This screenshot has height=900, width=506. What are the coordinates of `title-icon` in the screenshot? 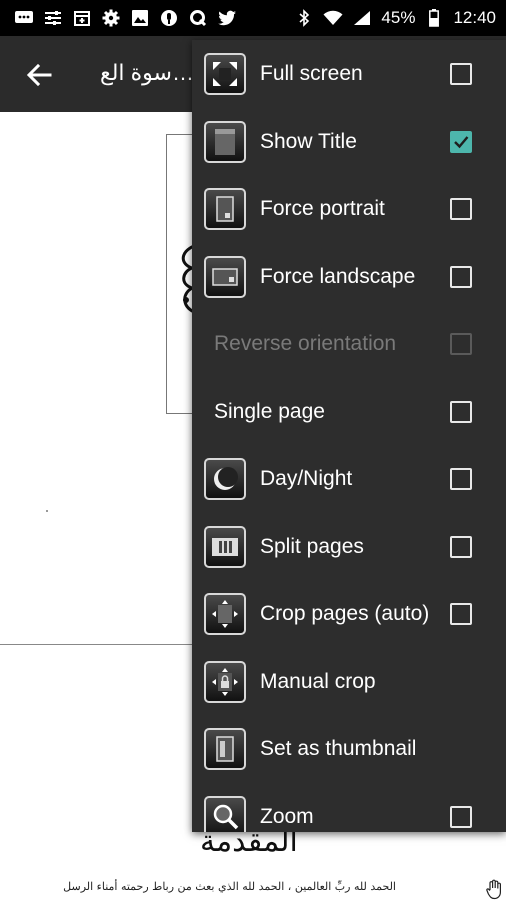 It's located at (225, 141).